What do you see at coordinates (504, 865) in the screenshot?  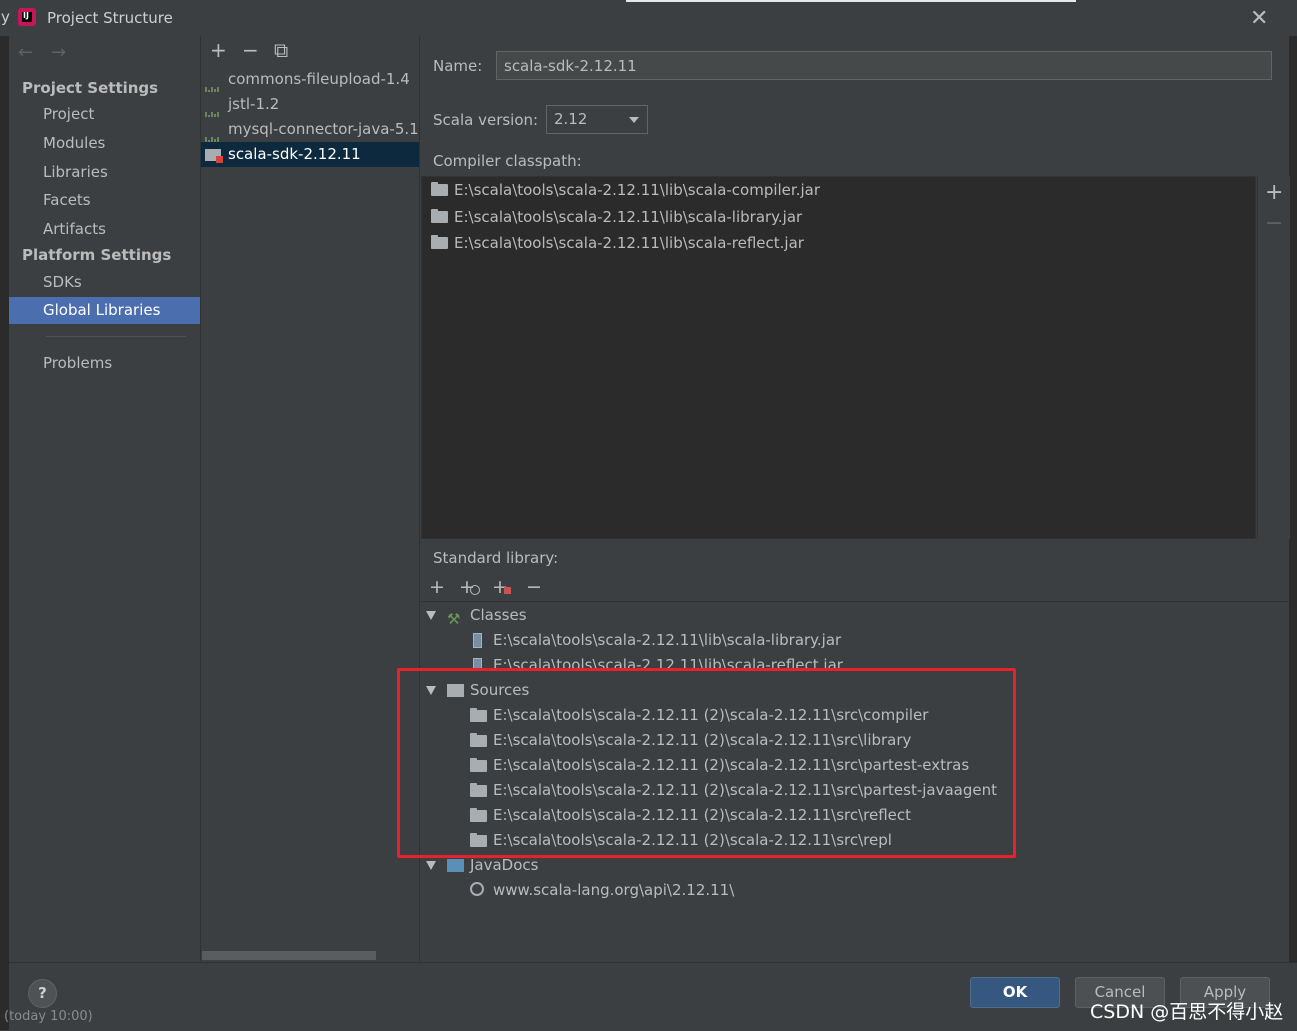 I see `javadocs-label: JavaDocs` at bounding box center [504, 865].